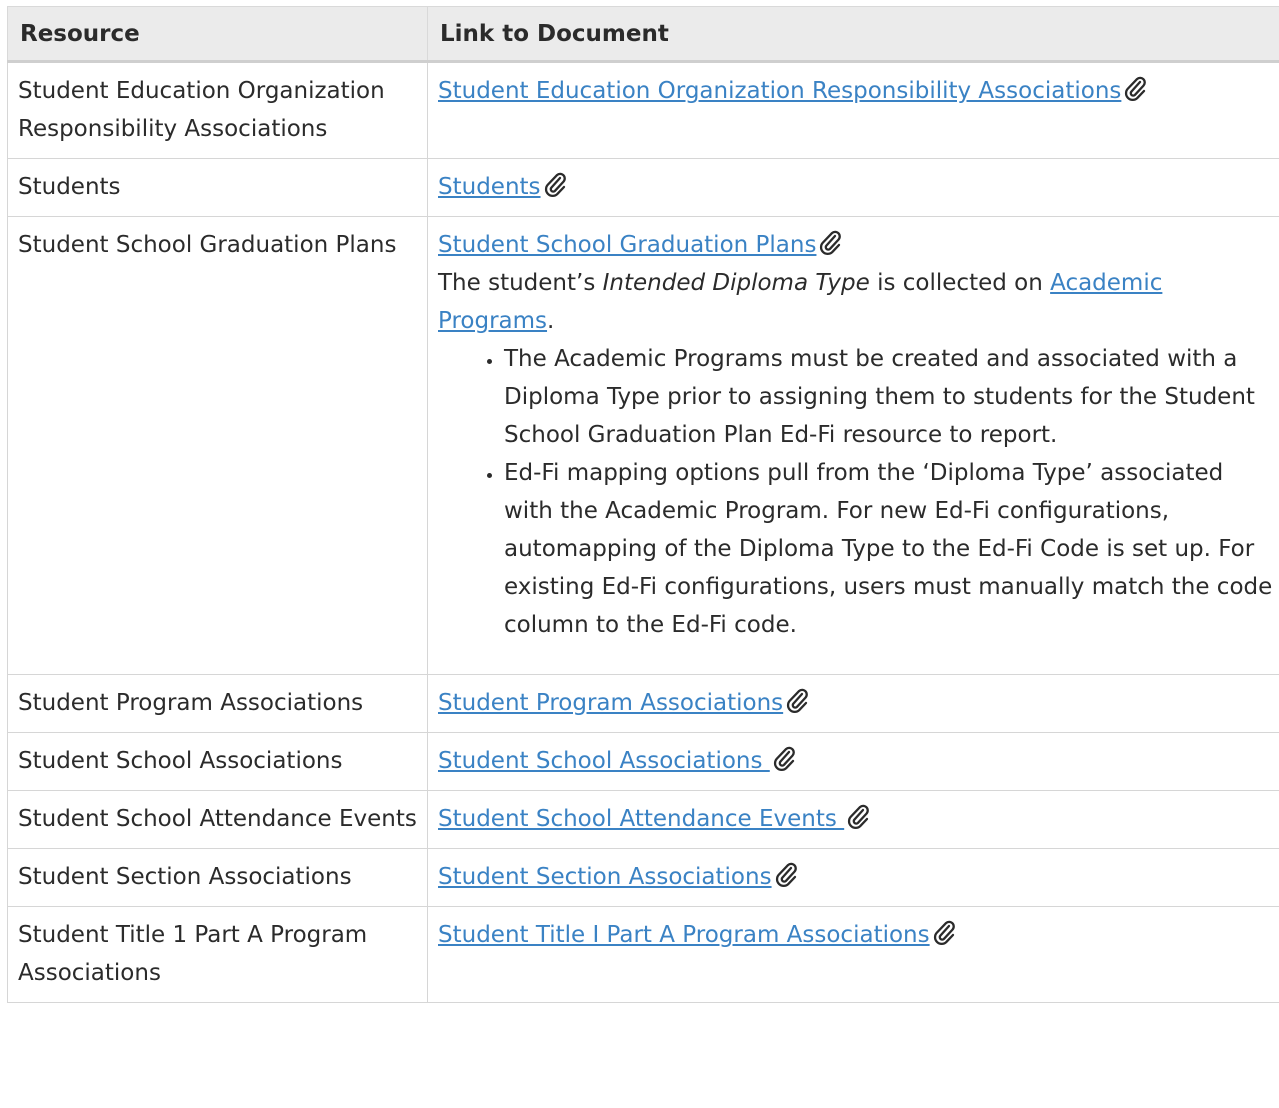 Image resolution: width=1279 pixels, height=1108 pixels. I want to click on column-header-resource: Resource, so click(217, 34).